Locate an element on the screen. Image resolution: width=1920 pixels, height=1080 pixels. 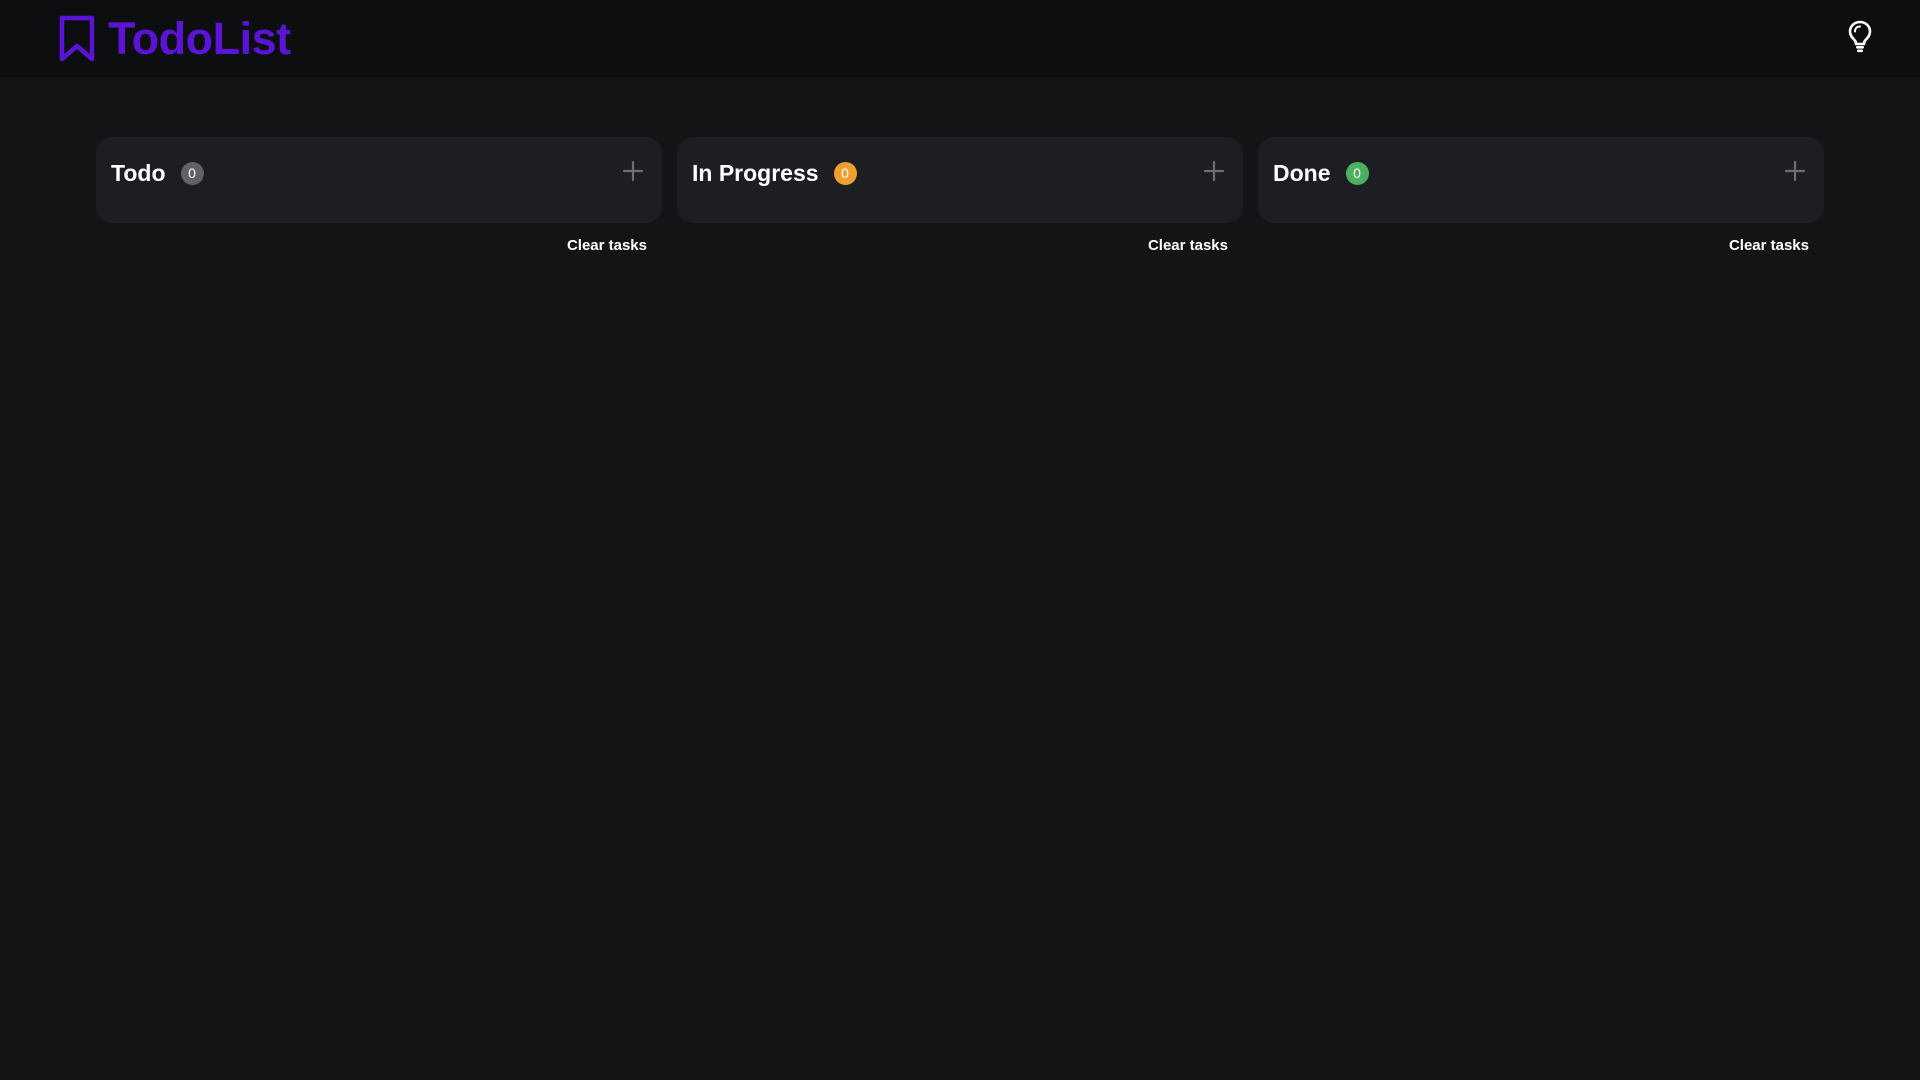
column-title: Done is located at coordinates (1302, 173).